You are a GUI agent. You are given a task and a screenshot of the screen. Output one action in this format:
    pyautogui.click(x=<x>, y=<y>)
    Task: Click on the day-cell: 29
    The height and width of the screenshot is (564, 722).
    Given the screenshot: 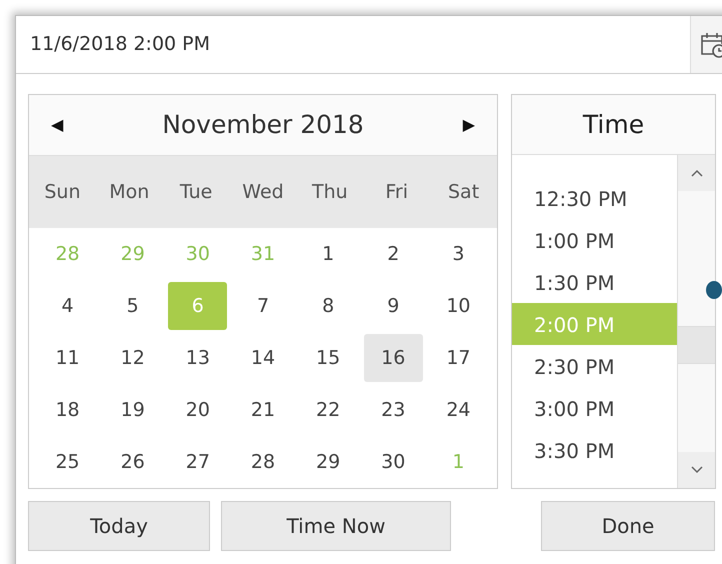 What is the action you would take?
    pyautogui.click(x=328, y=462)
    